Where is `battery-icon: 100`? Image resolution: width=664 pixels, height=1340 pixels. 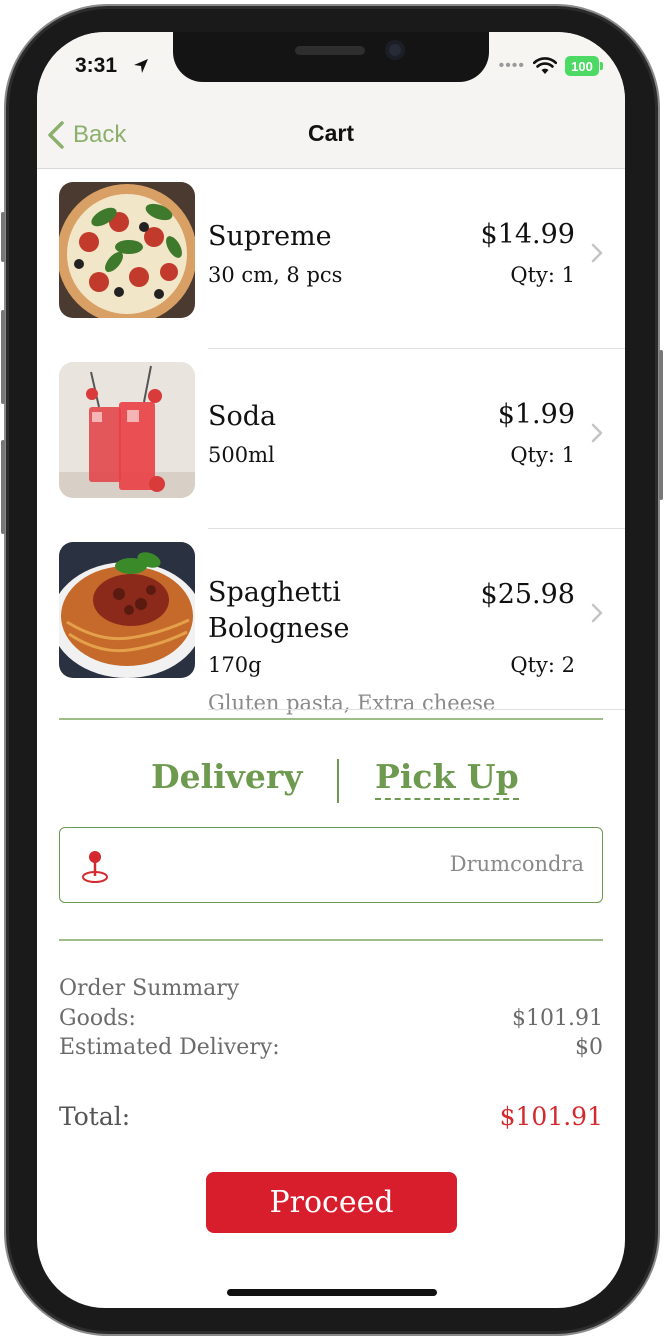
battery-icon: 100 is located at coordinates (584, 66).